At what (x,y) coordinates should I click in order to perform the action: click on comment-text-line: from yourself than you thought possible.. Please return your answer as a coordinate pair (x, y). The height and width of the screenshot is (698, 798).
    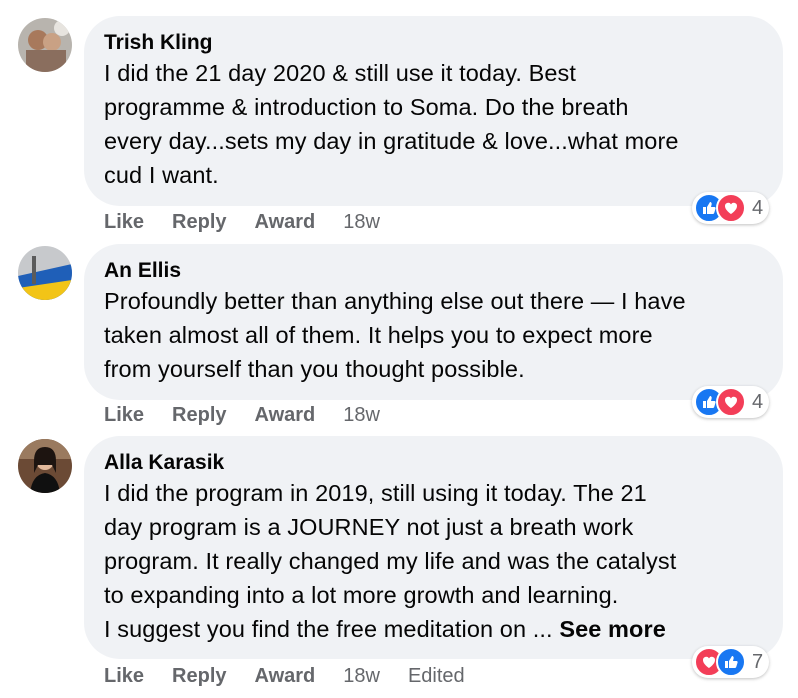
    Looking at the image, I should click on (314, 369).